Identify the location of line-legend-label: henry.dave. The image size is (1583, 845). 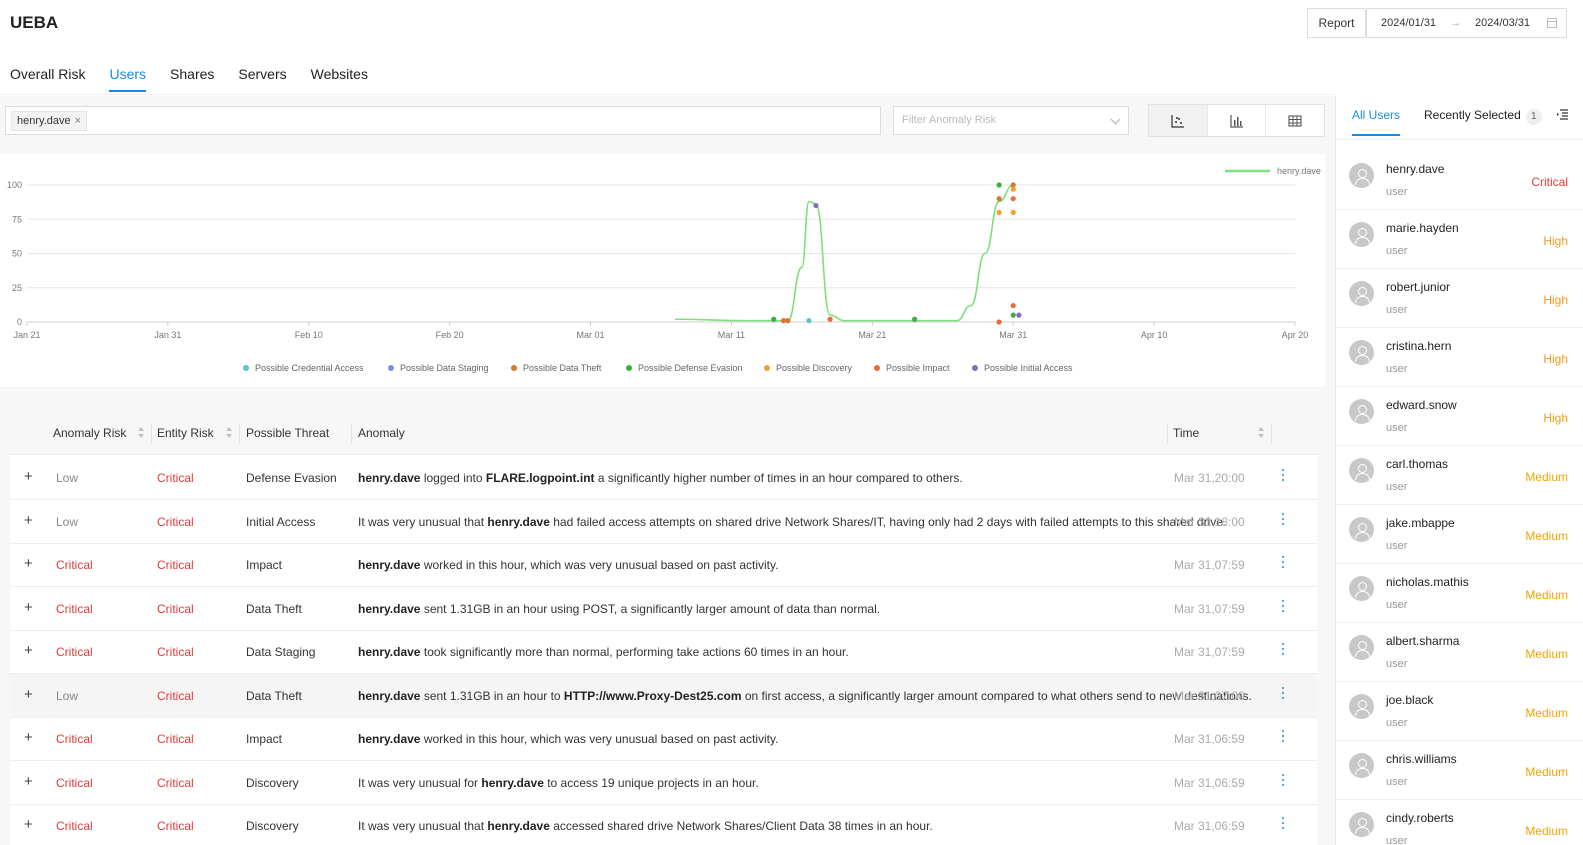
(1299, 171).